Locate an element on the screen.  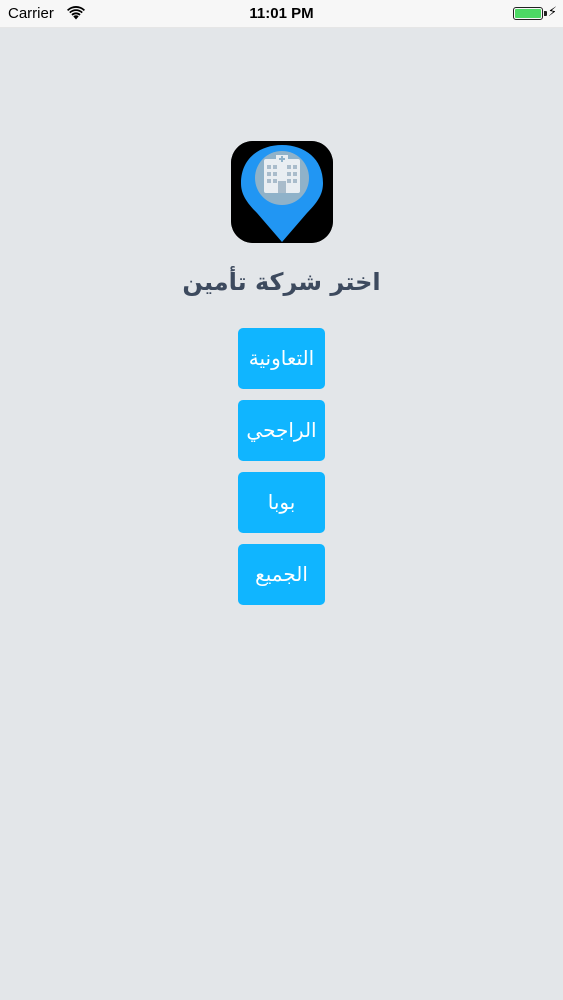
battery-tip is located at coordinates (545, 13).